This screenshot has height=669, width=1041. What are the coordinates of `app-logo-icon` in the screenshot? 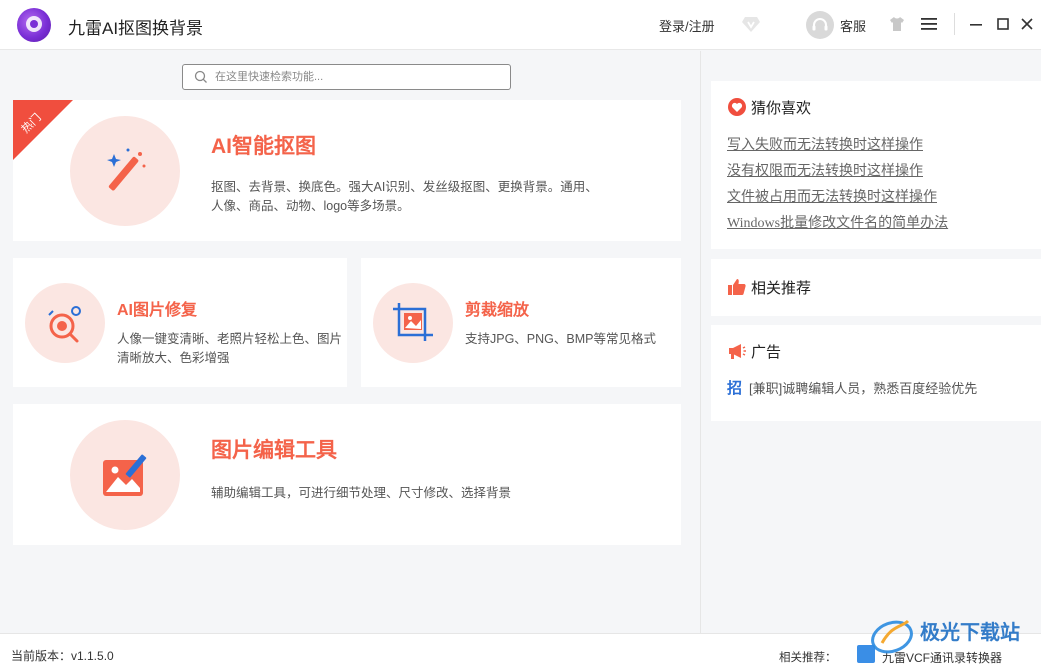 It's located at (34, 25).